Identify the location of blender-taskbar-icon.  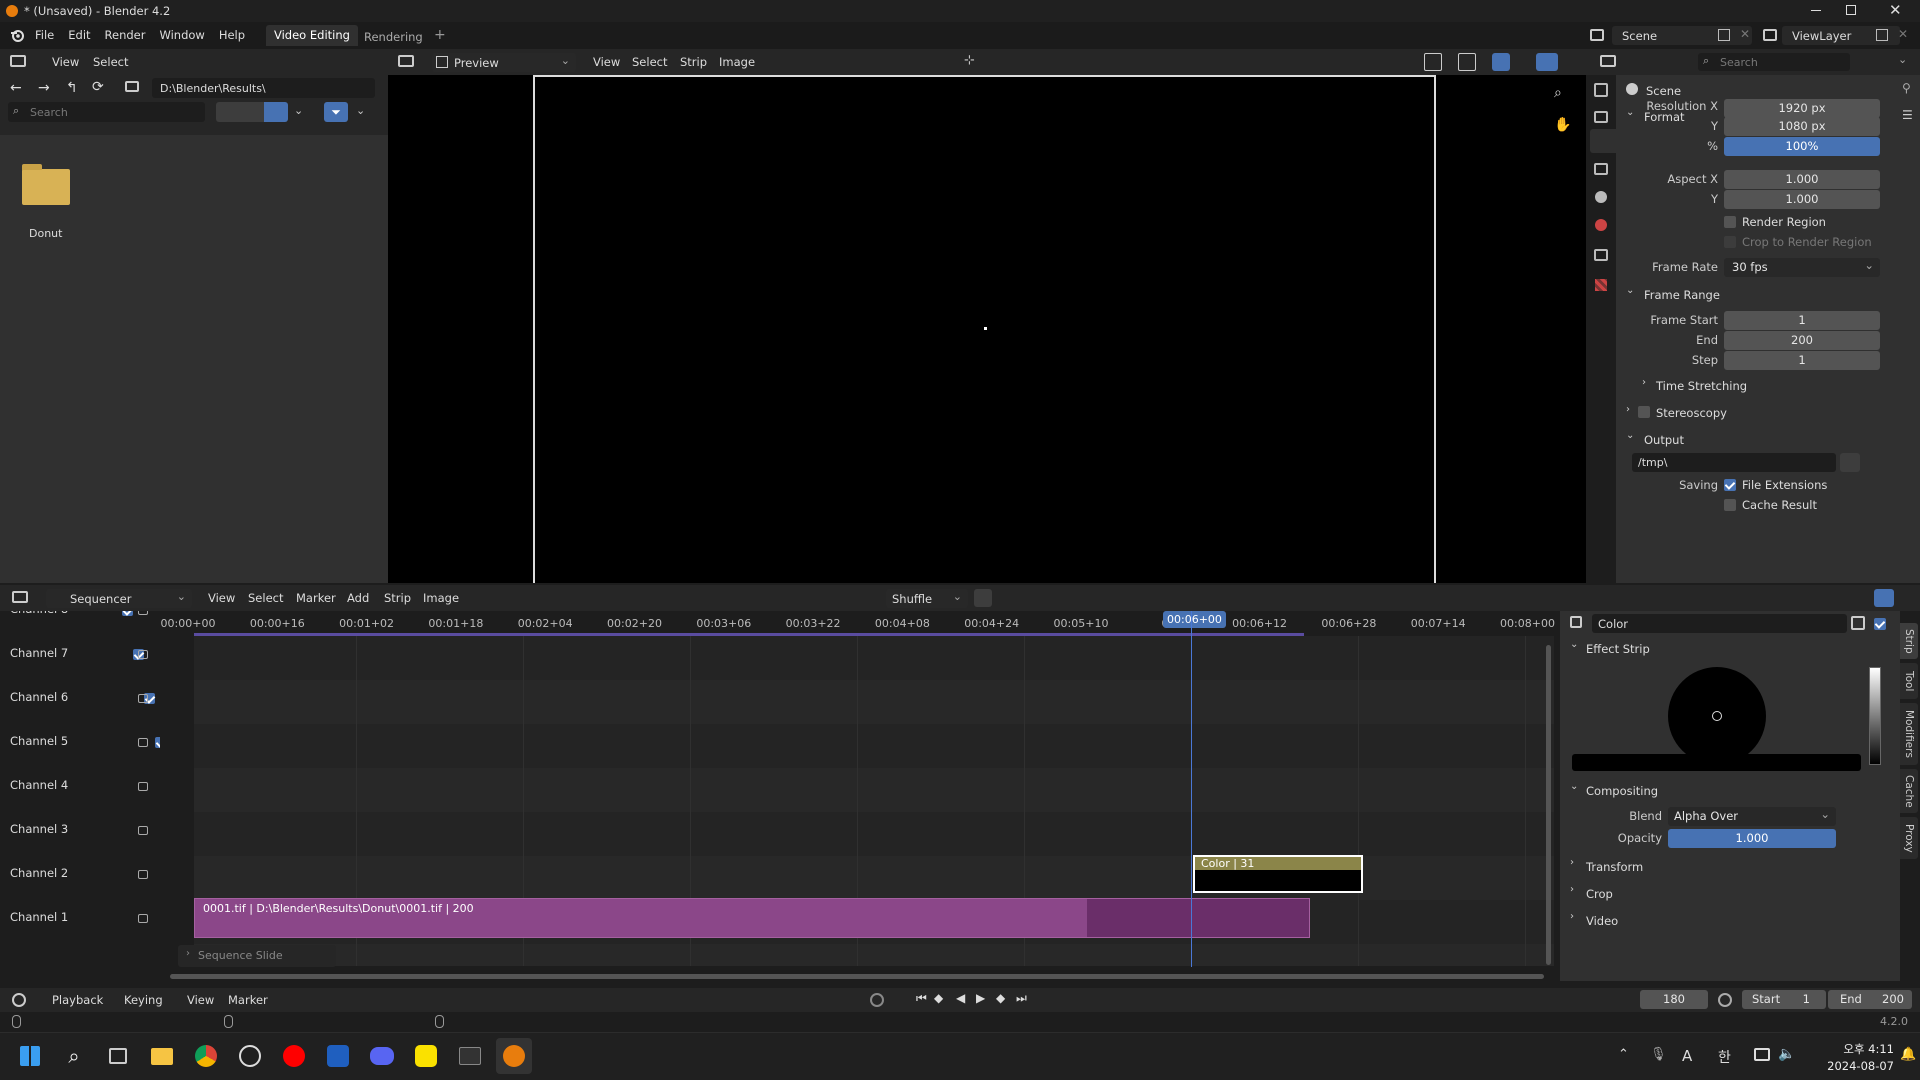
(514, 1056).